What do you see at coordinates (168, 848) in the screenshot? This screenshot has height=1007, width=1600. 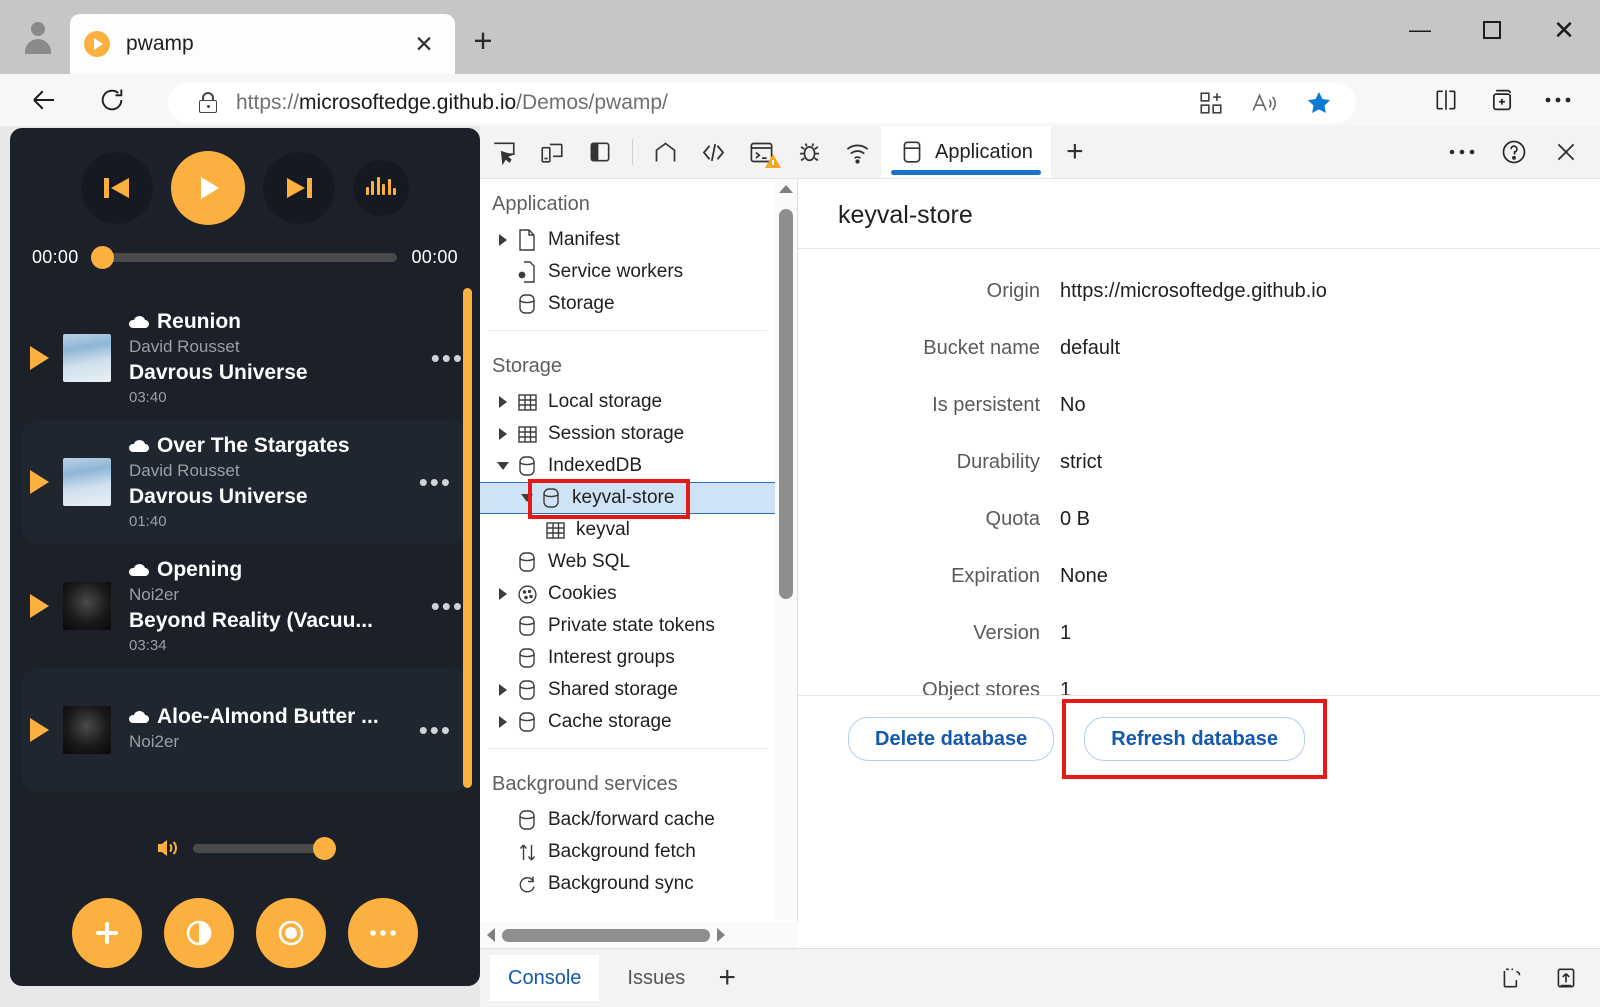 I see `volume-icon` at bounding box center [168, 848].